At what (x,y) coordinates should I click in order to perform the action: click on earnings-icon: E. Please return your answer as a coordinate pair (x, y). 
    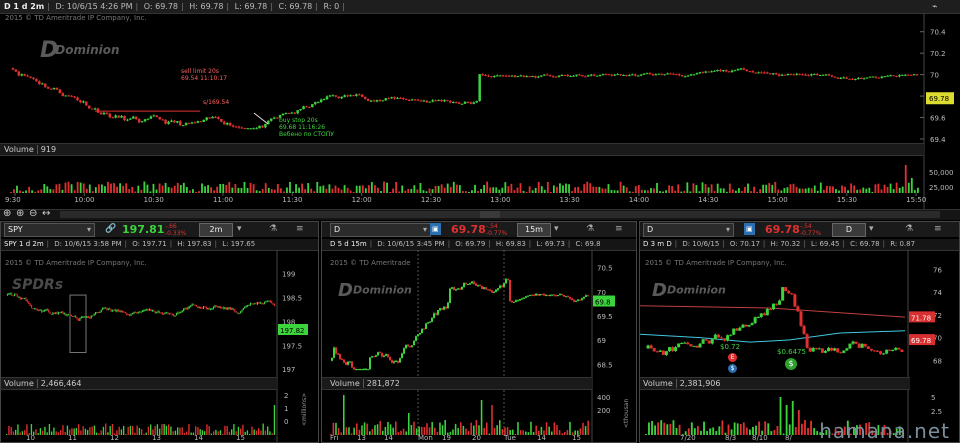
    Looking at the image, I should click on (732, 357).